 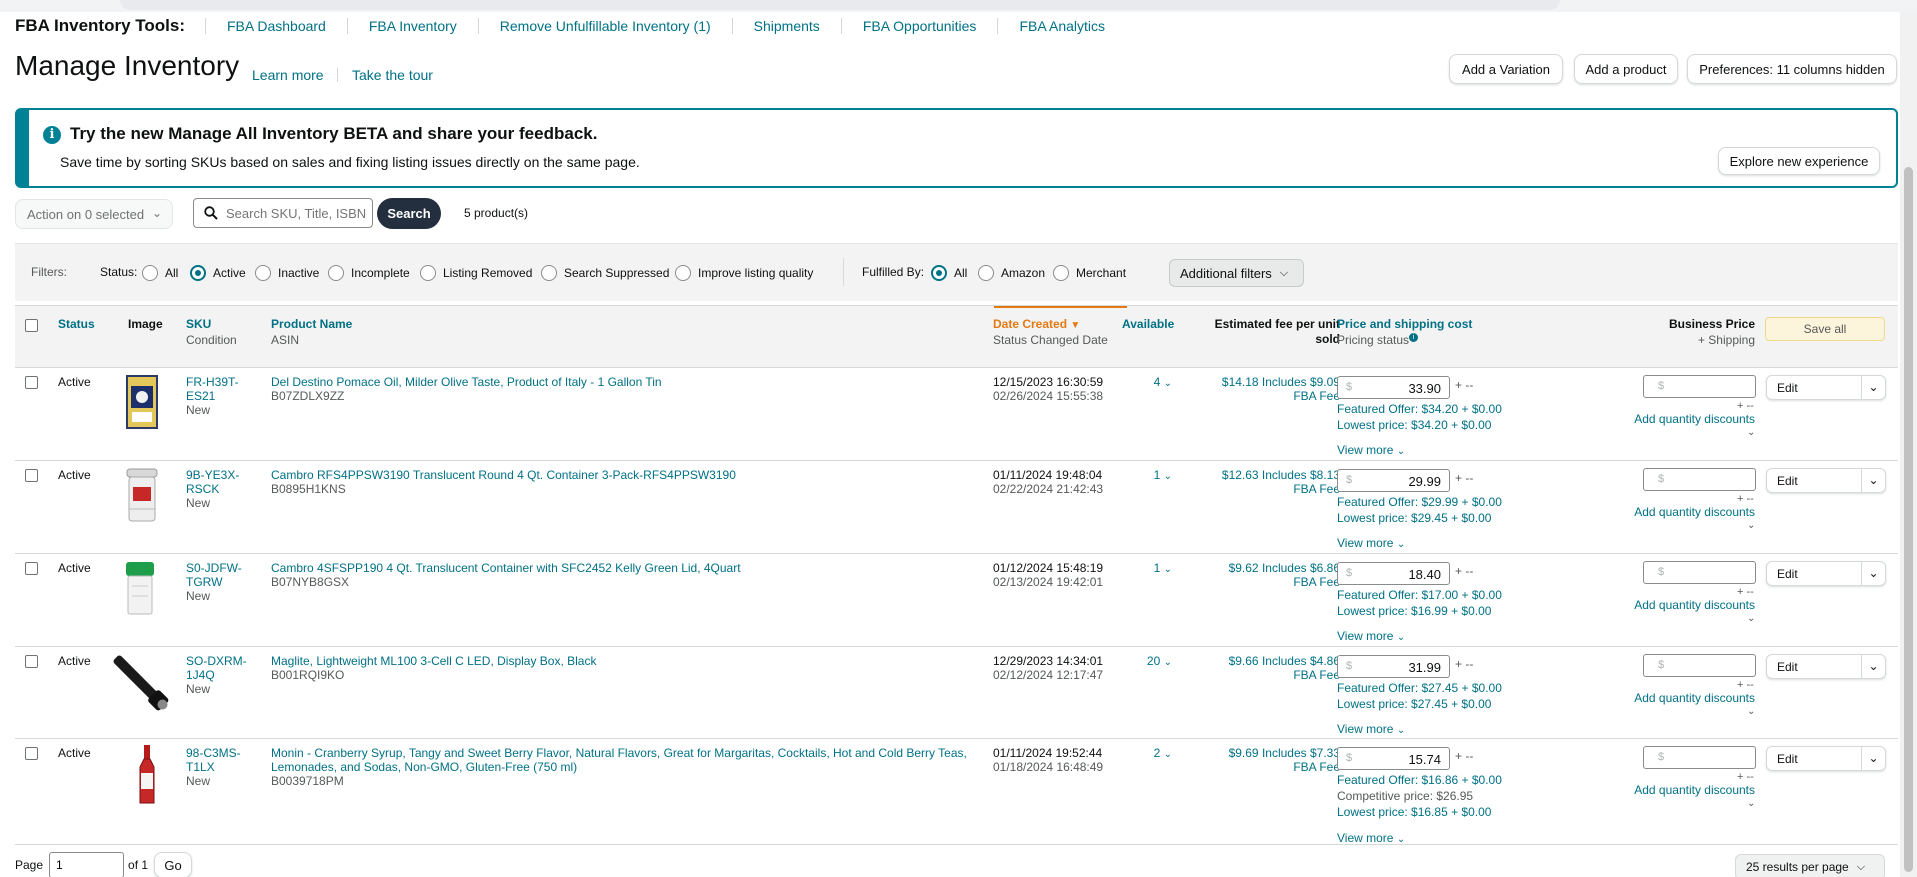 What do you see at coordinates (604, 26) in the screenshot?
I see `nav-remove-unfulfillable: Remove Unfulfillable Inventory (1)` at bounding box center [604, 26].